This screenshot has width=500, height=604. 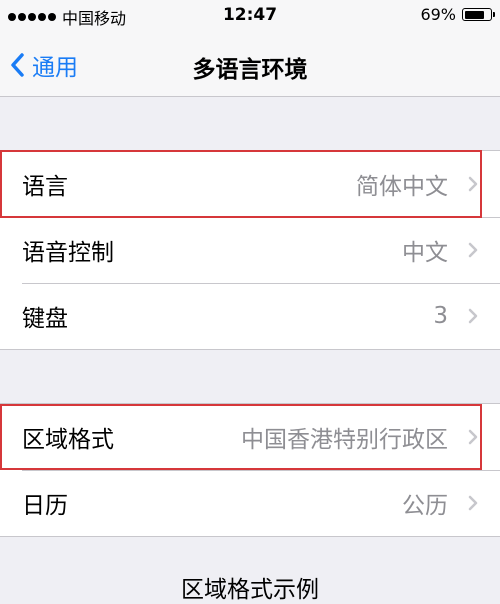 What do you see at coordinates (68, 440) in the screenshot?
I see `row-label: 区域格式` at bounding box center [68, 440].